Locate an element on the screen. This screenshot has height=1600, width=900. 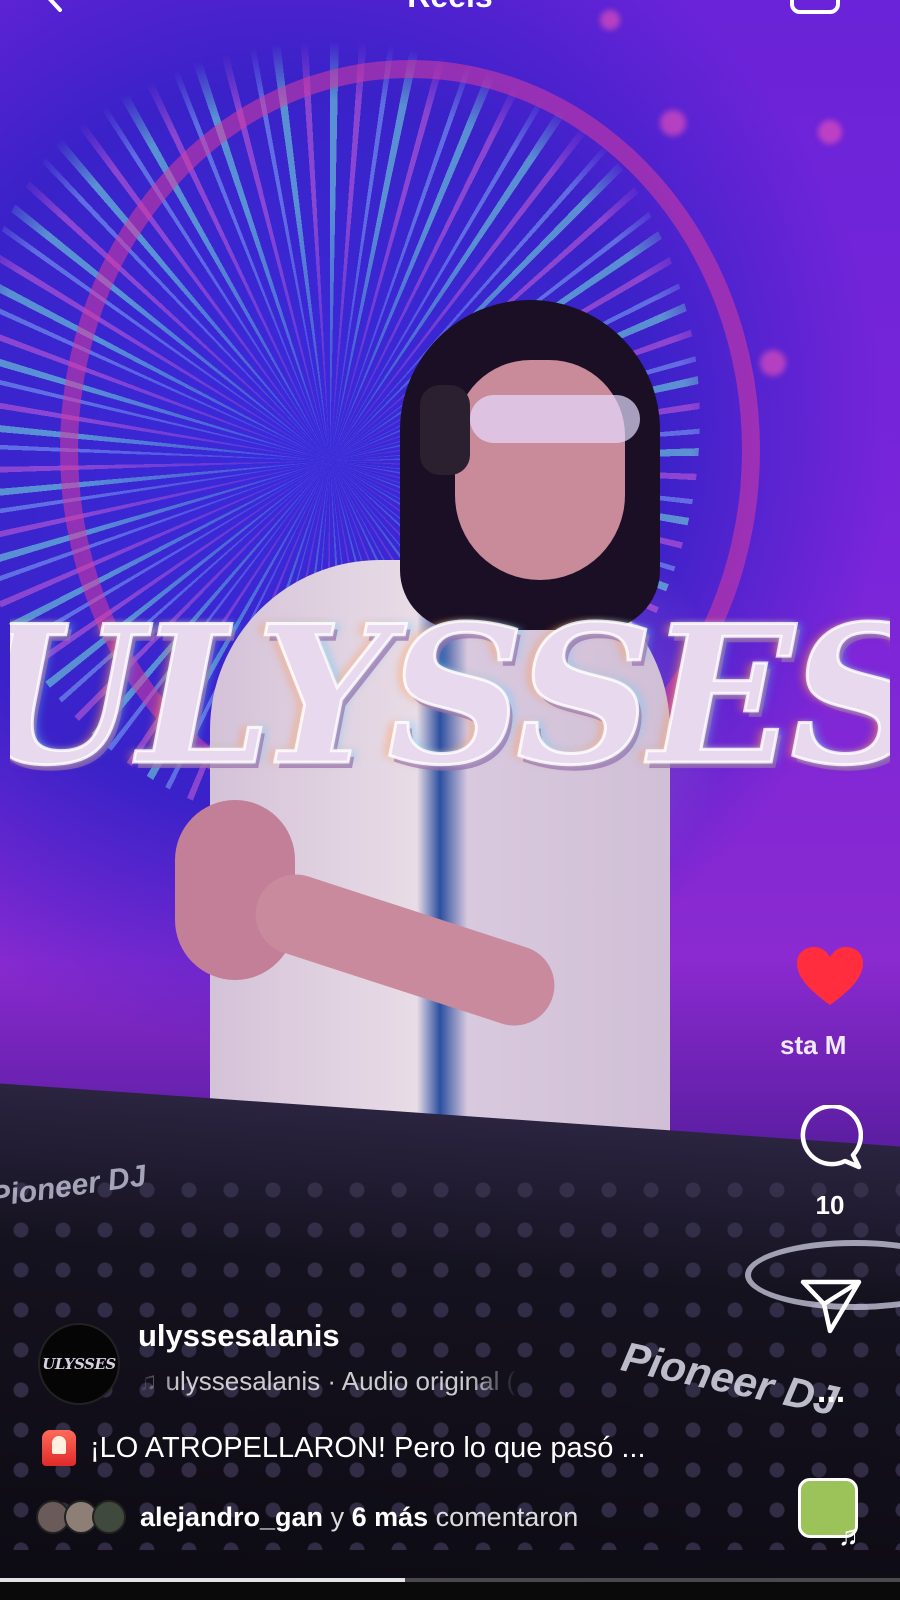
siren-icon is located at coordinates (59, 1448).